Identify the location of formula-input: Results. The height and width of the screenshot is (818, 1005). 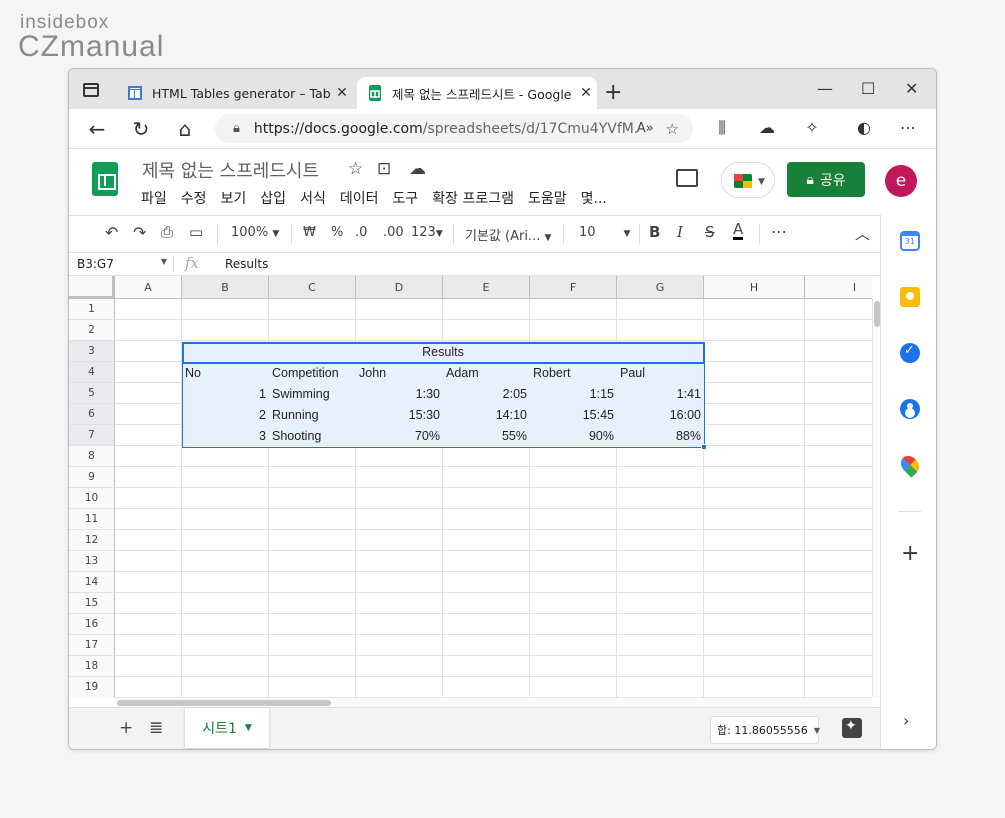
(246, 264).